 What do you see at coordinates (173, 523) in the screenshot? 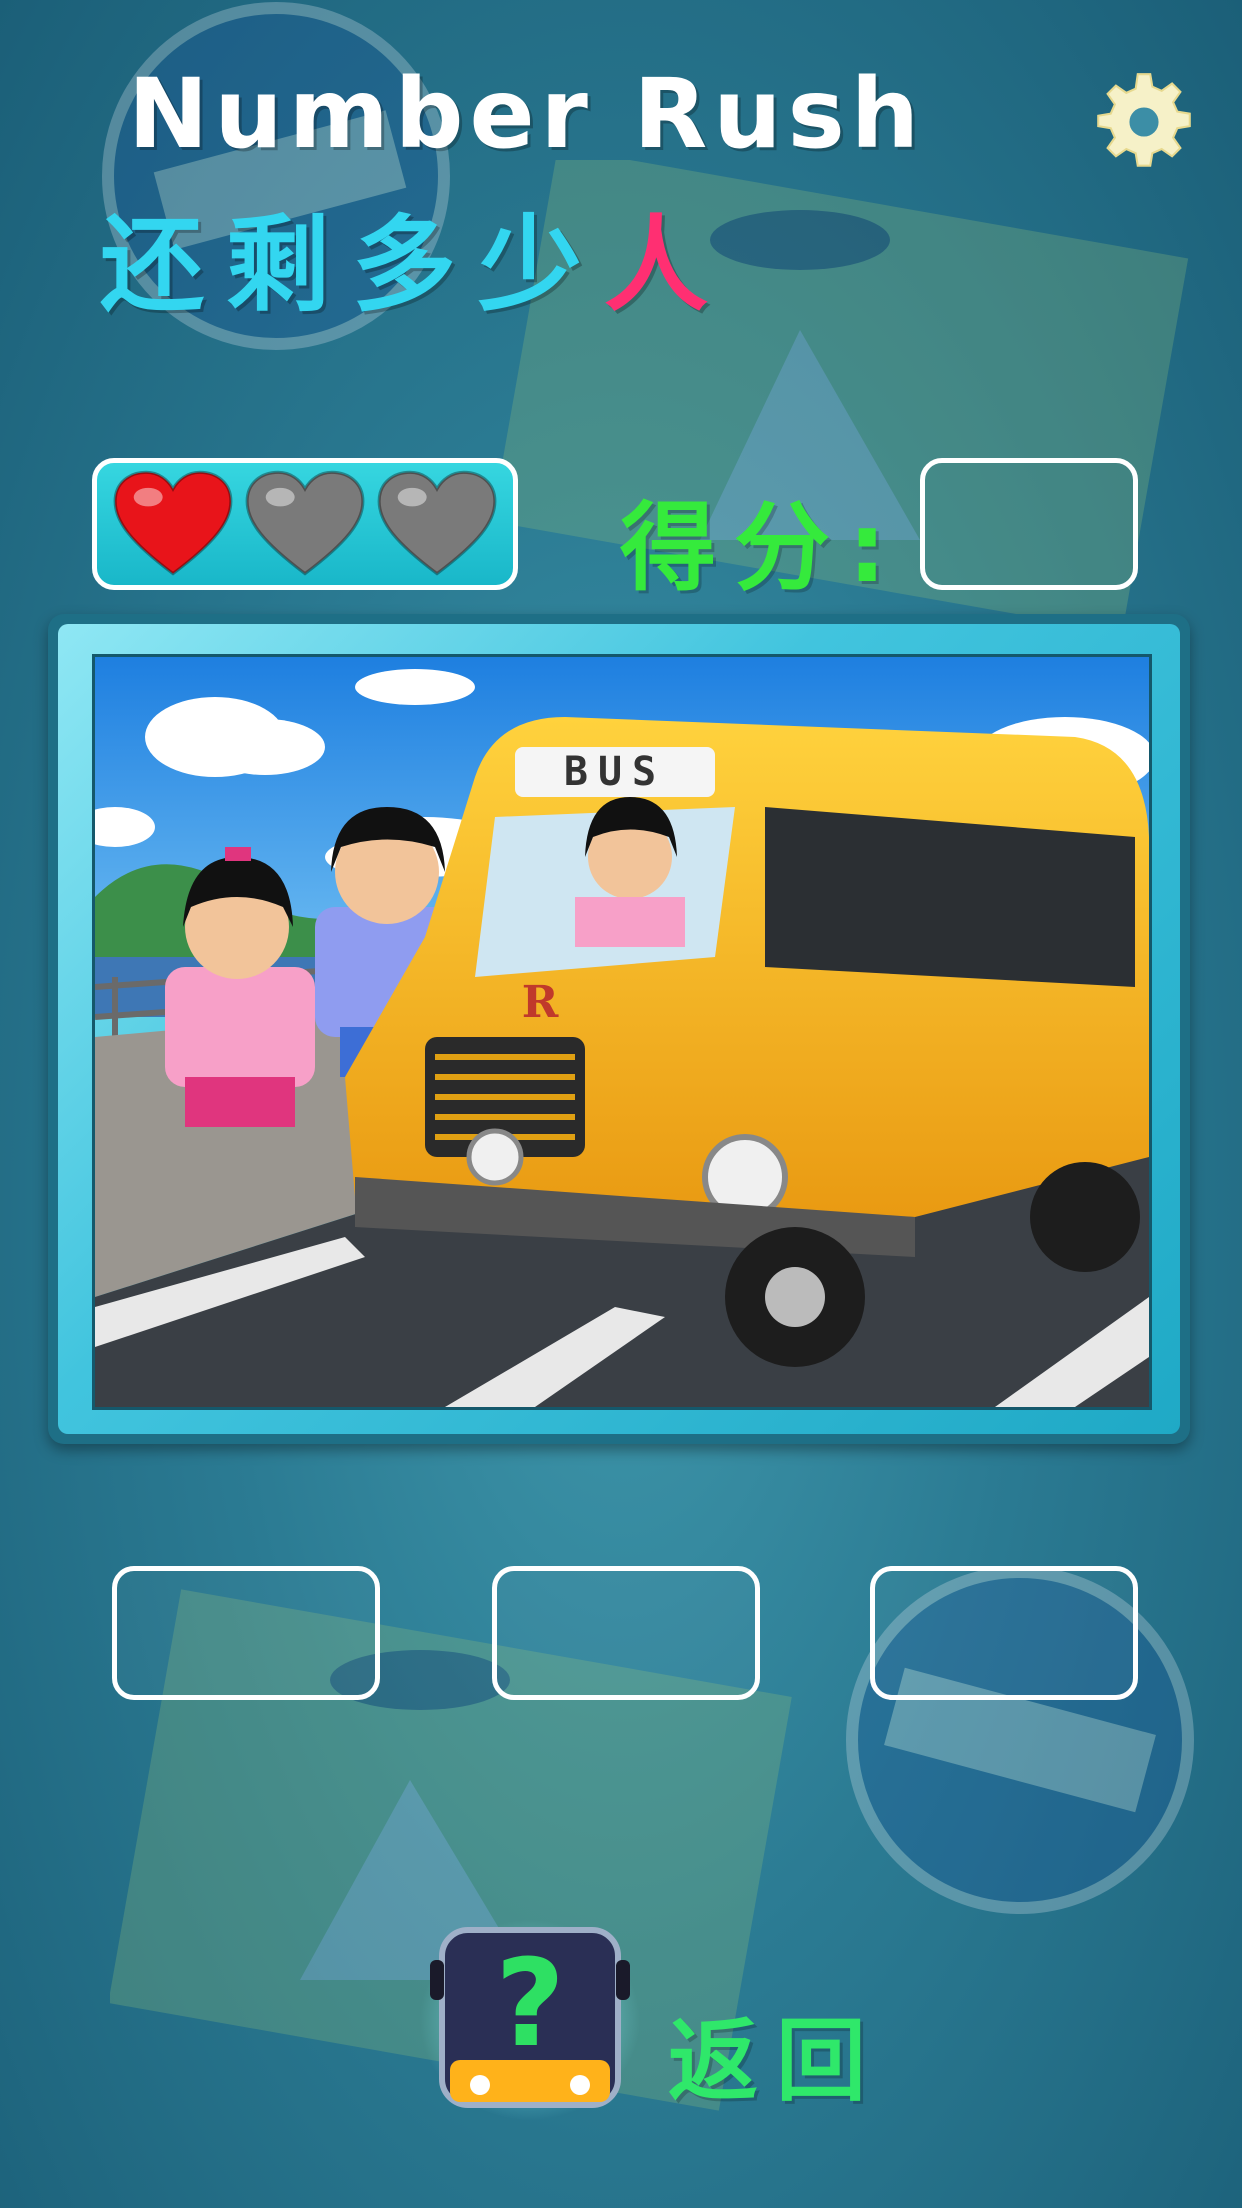
I see `heart-full-icon` at bounding box center [173, 523].